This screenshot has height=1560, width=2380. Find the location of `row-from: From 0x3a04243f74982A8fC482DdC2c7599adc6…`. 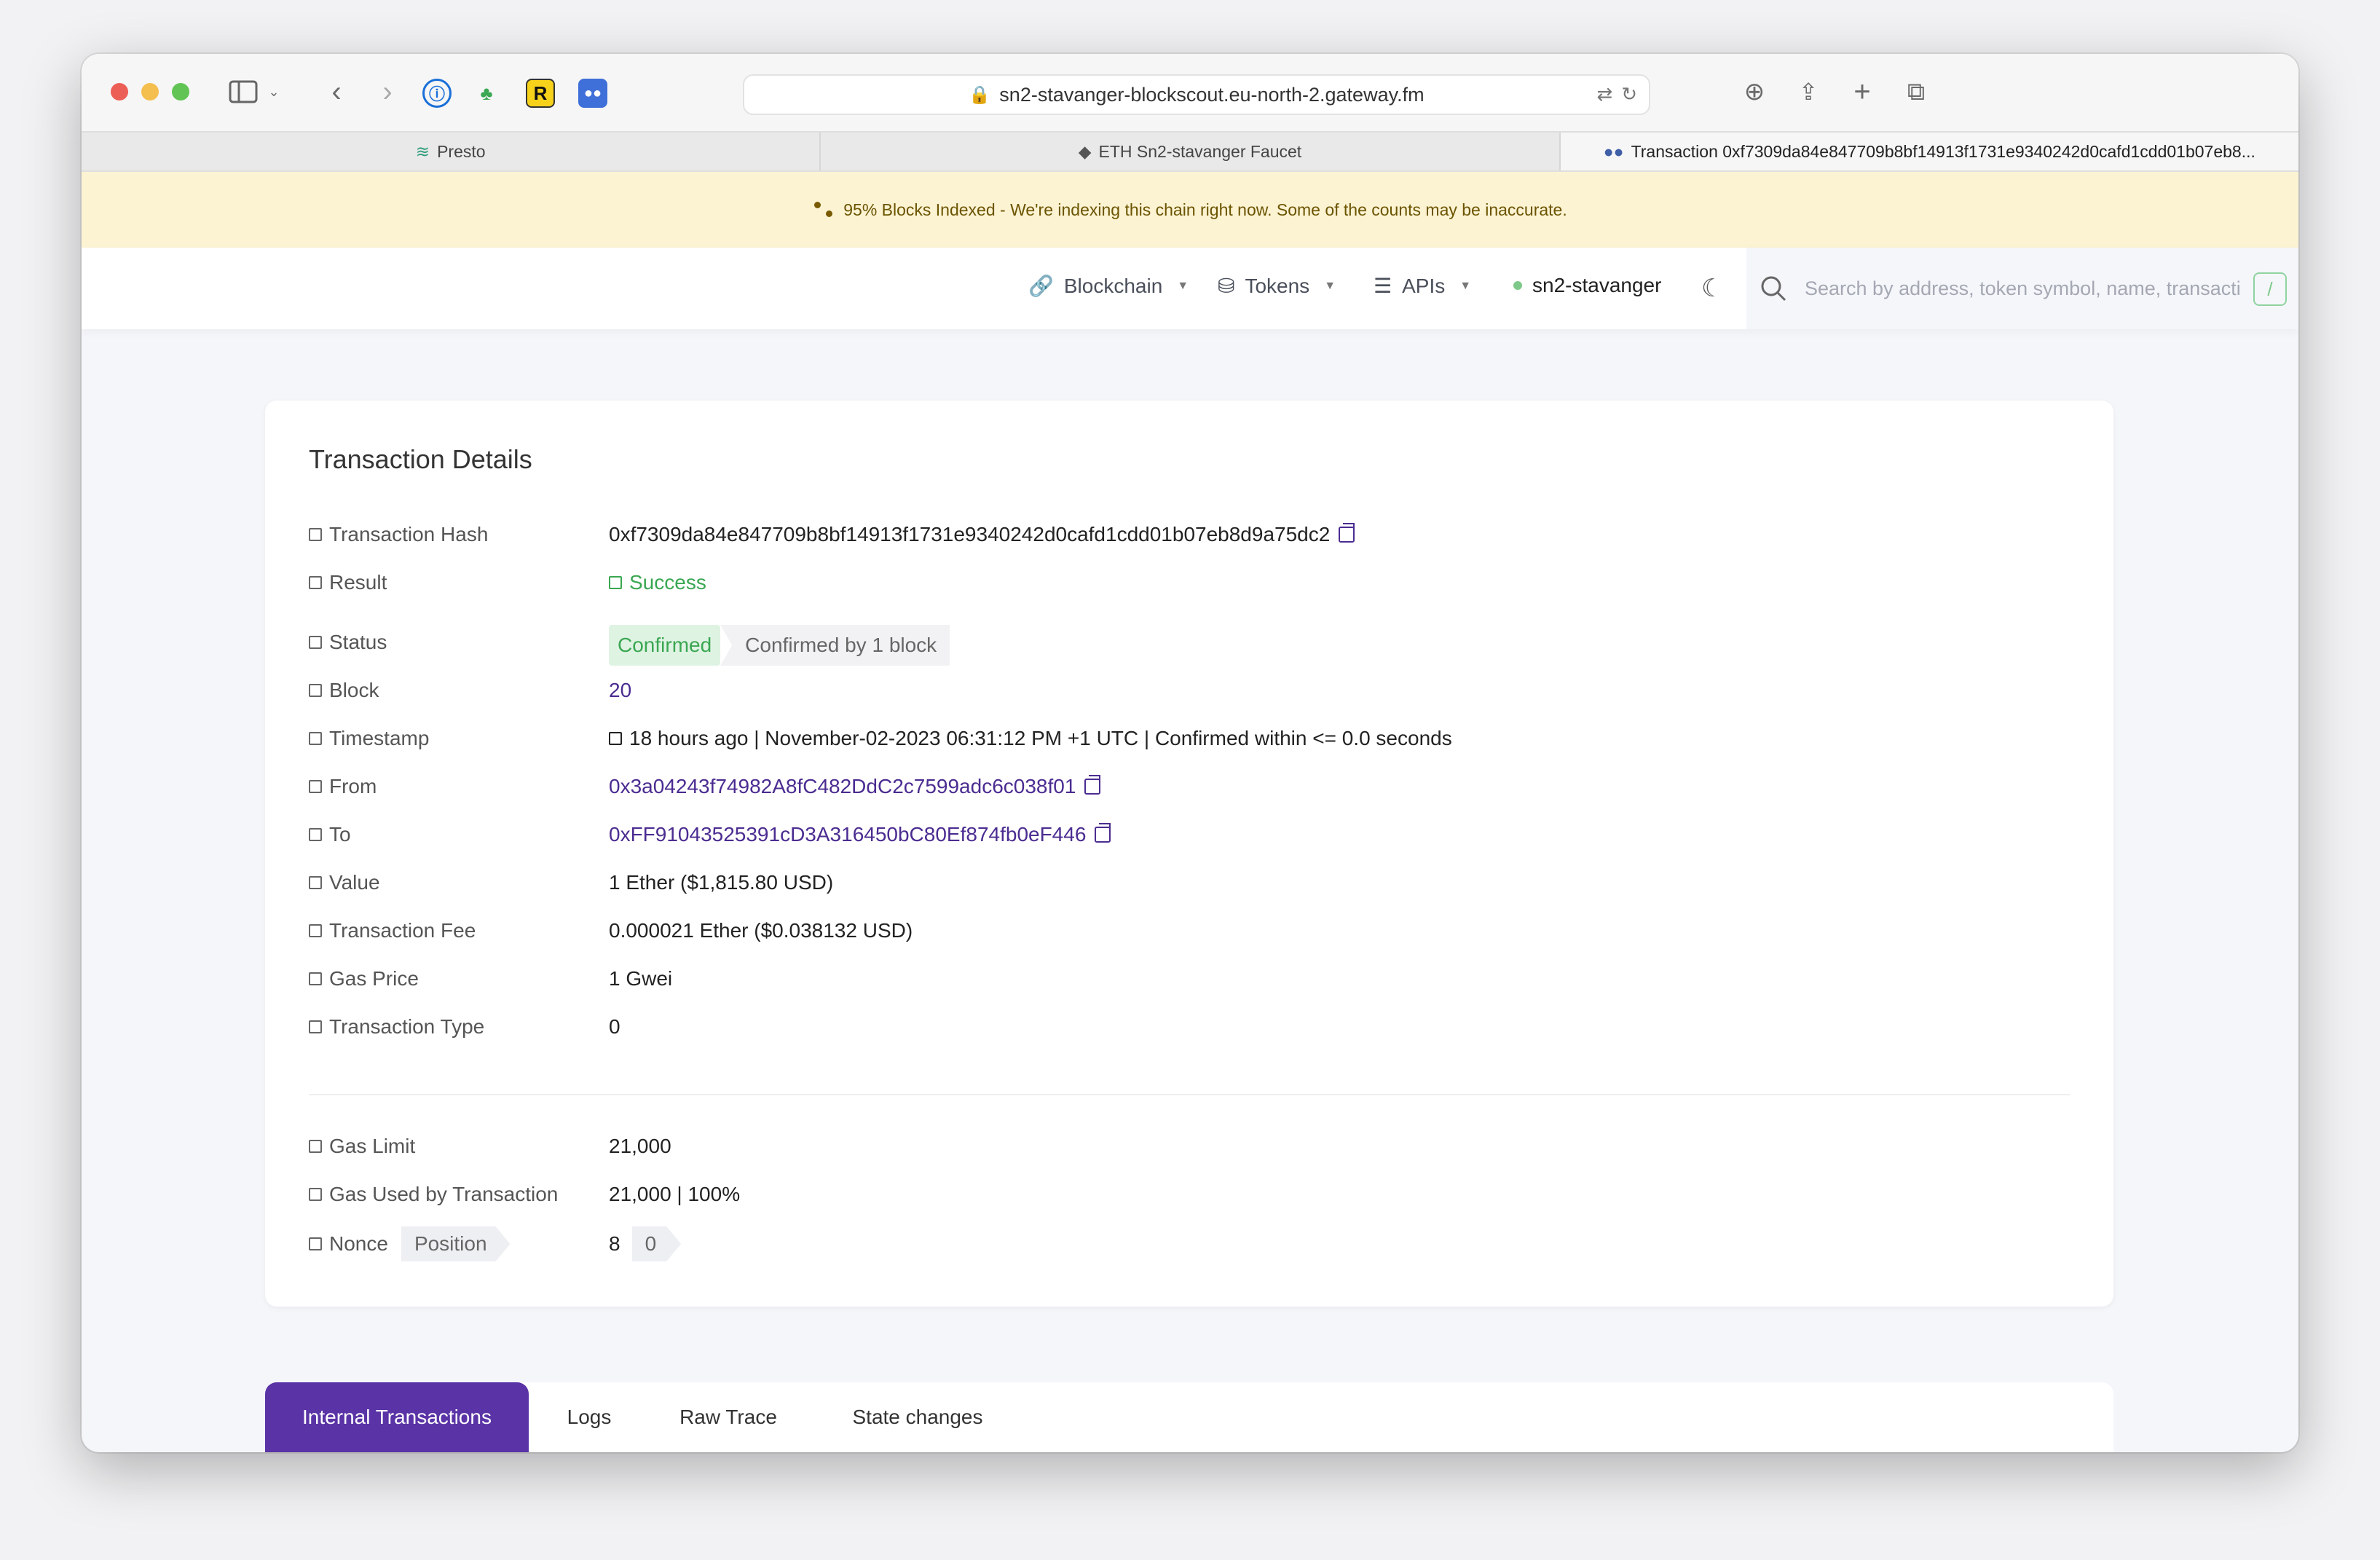

row-from: From 0x3a04243f74982A8fC482DdC2c7599adc6… is located at coordinates (705, 786).